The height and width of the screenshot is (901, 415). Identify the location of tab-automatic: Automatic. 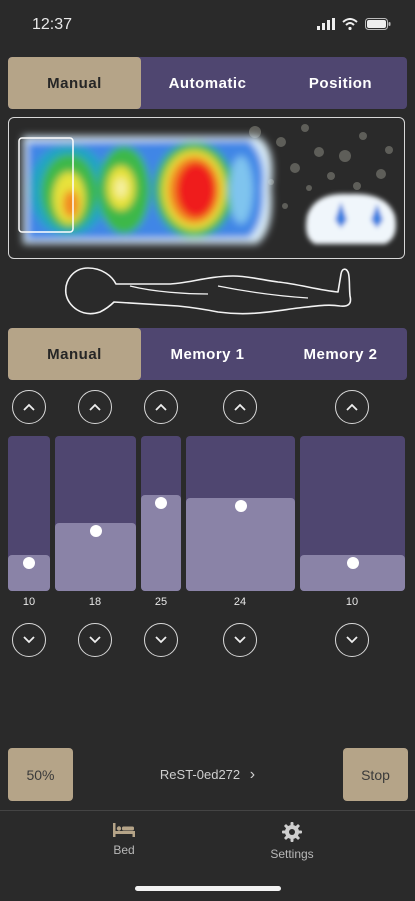
(207, 83).